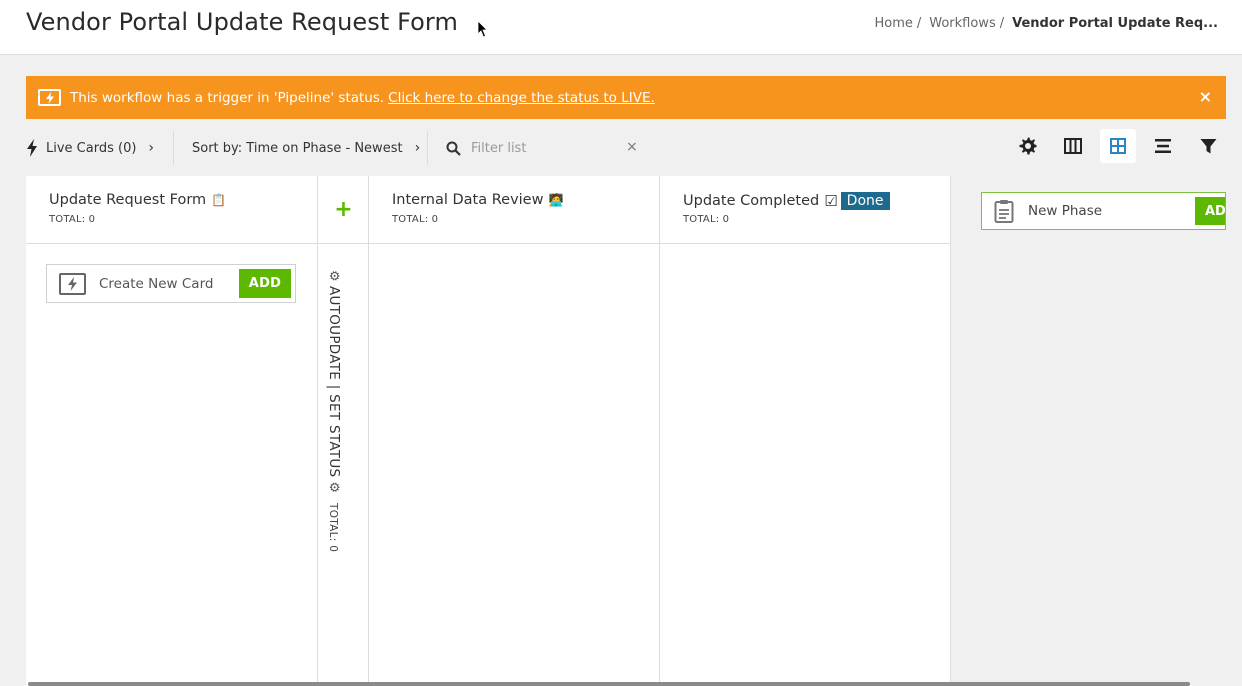 This screenshot has width=1242, height=686. What do you see at coordinates (91, 148) in the screenshot?
I see `live-cards-label: Live Cards (0)` at bounding box center [91, 148].